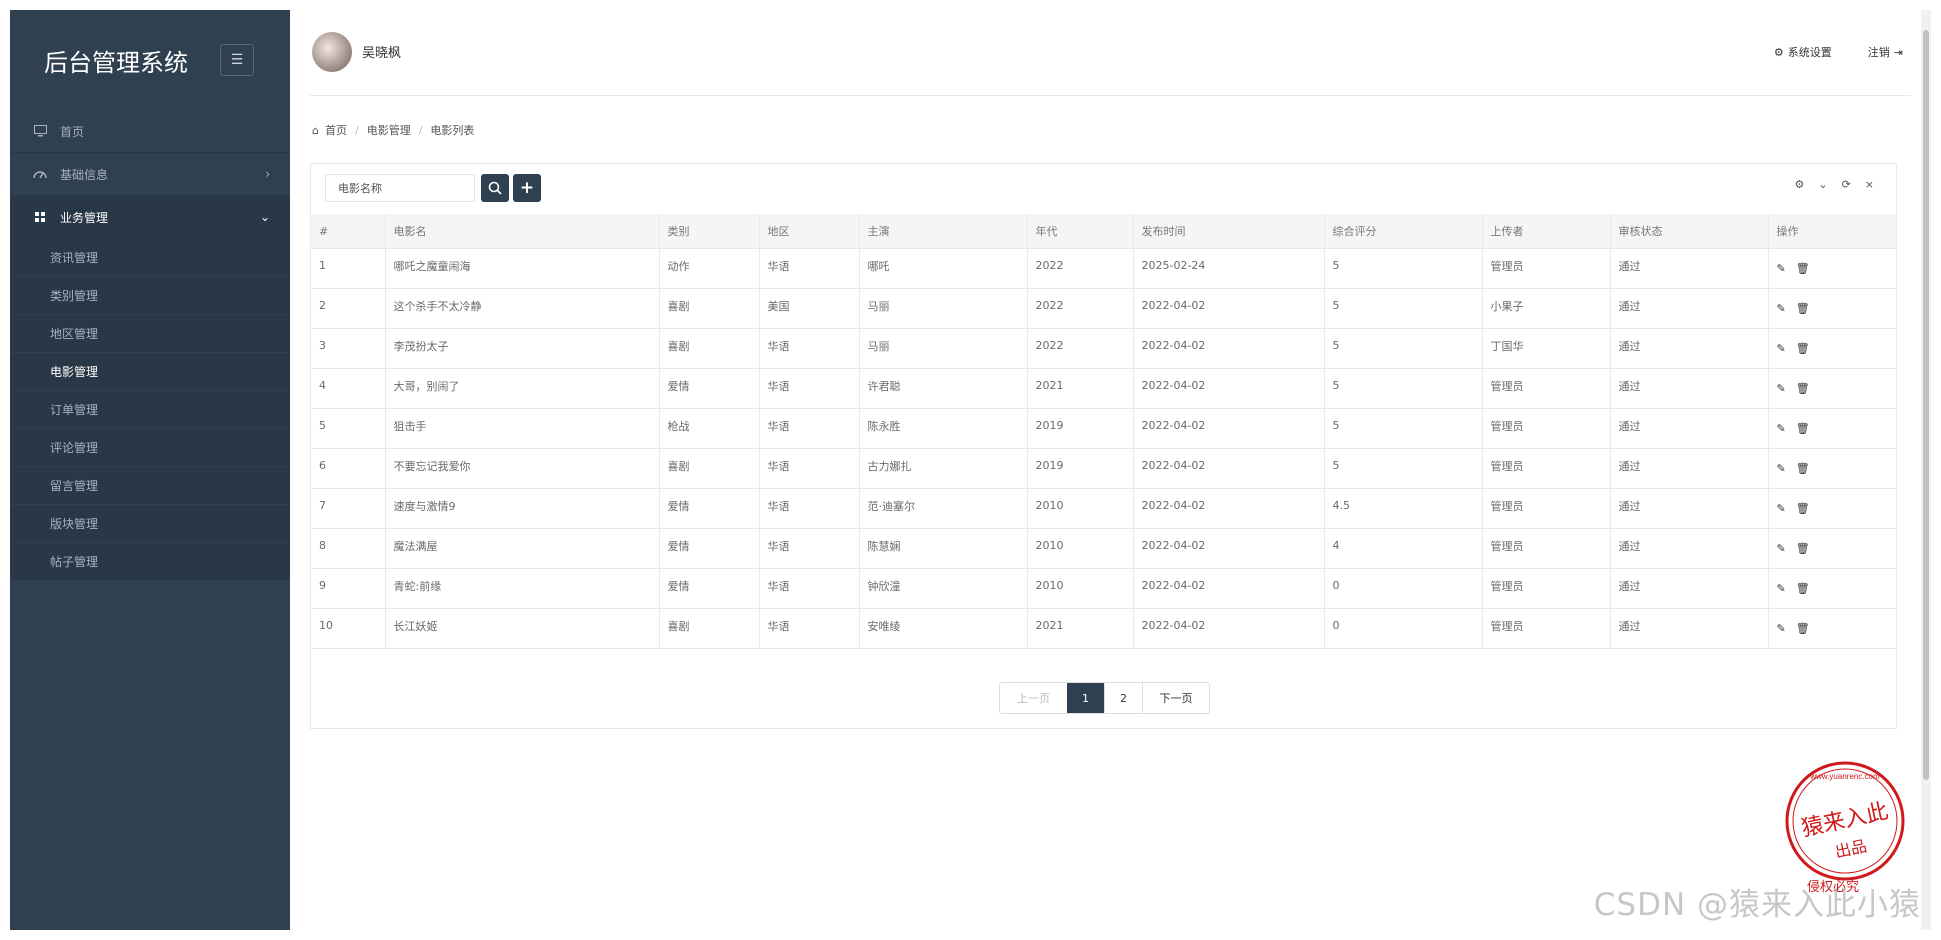  What do you see at coordinates (1799, 184) in the screenshot?
I see `gear-icon: ⚙` at bounding box center [1799, 184].